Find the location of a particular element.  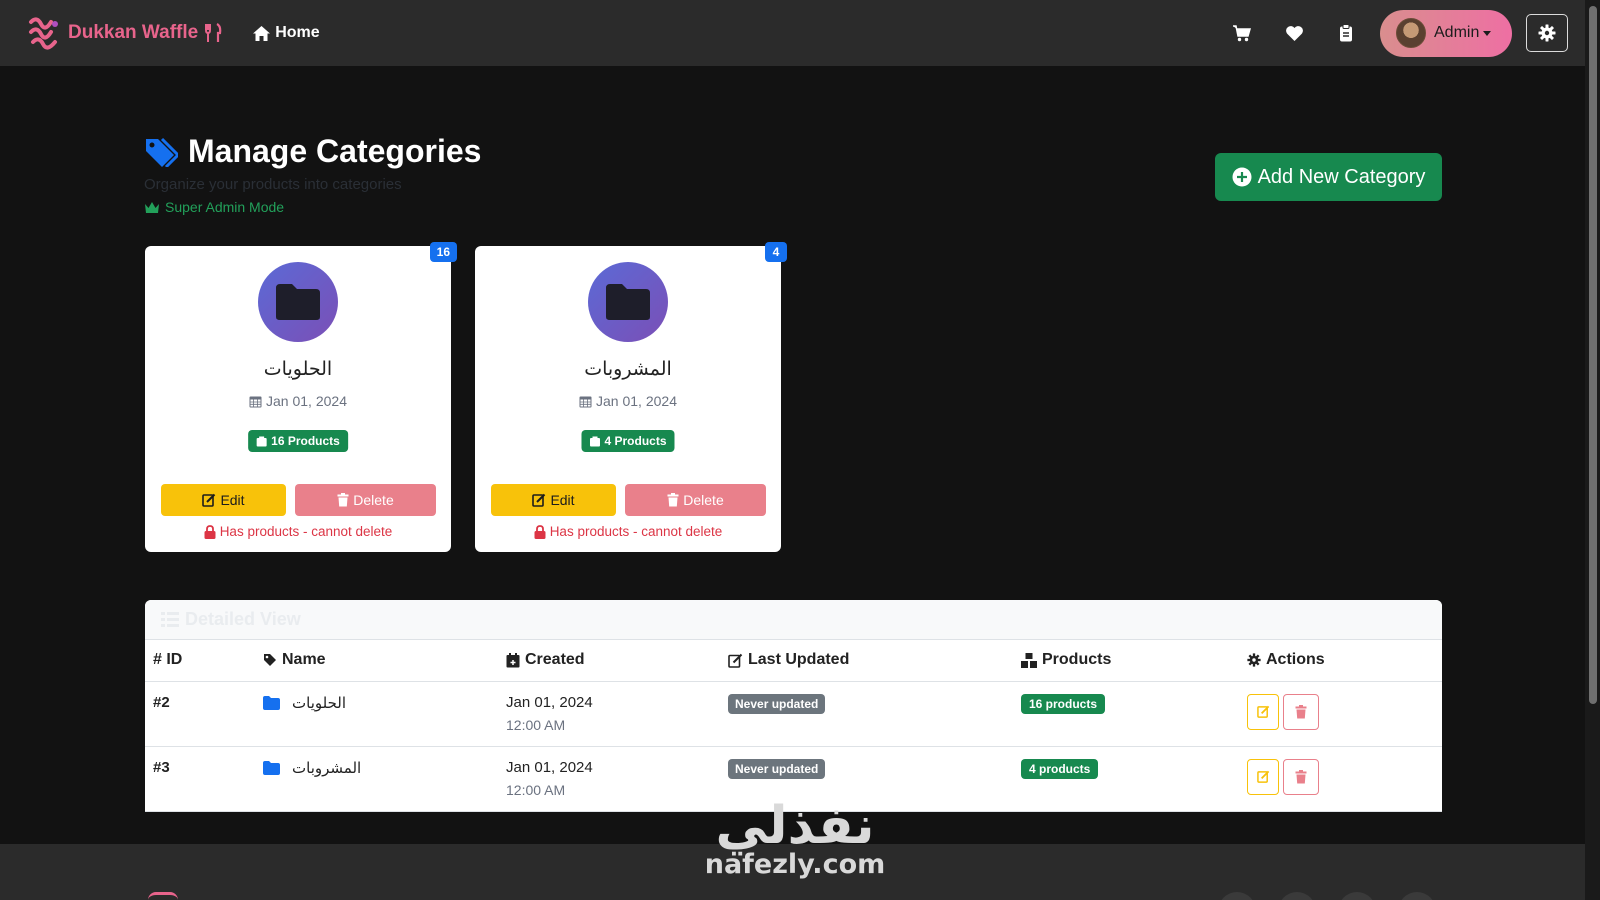

category-date-text: Jan 01, 2024 is located at coordinates (306, 401).